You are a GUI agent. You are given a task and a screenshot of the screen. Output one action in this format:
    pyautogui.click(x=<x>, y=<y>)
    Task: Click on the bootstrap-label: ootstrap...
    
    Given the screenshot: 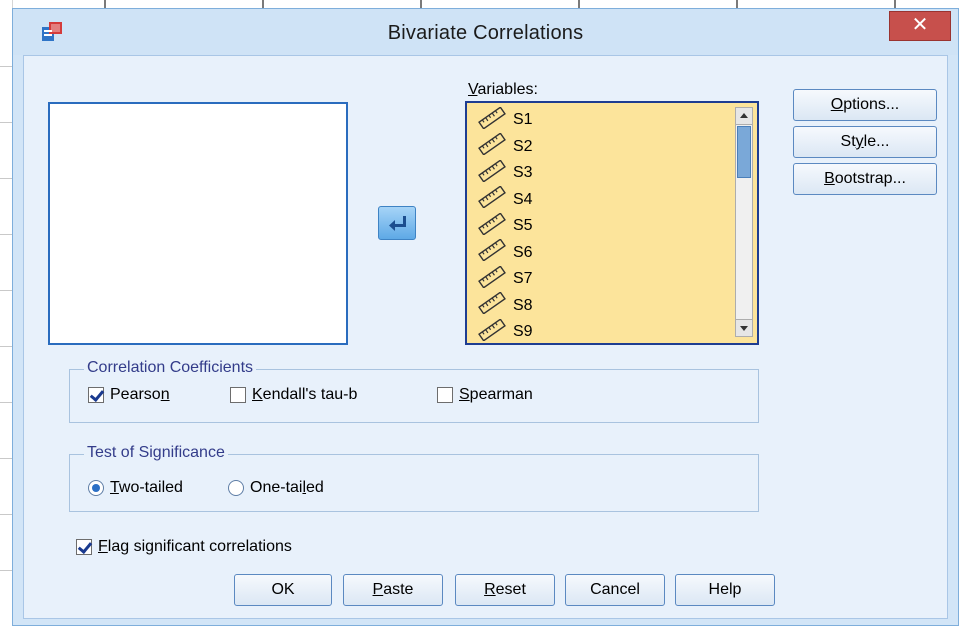 What is the action you would take?
    pyautogui.click(x=870, y=178)
    